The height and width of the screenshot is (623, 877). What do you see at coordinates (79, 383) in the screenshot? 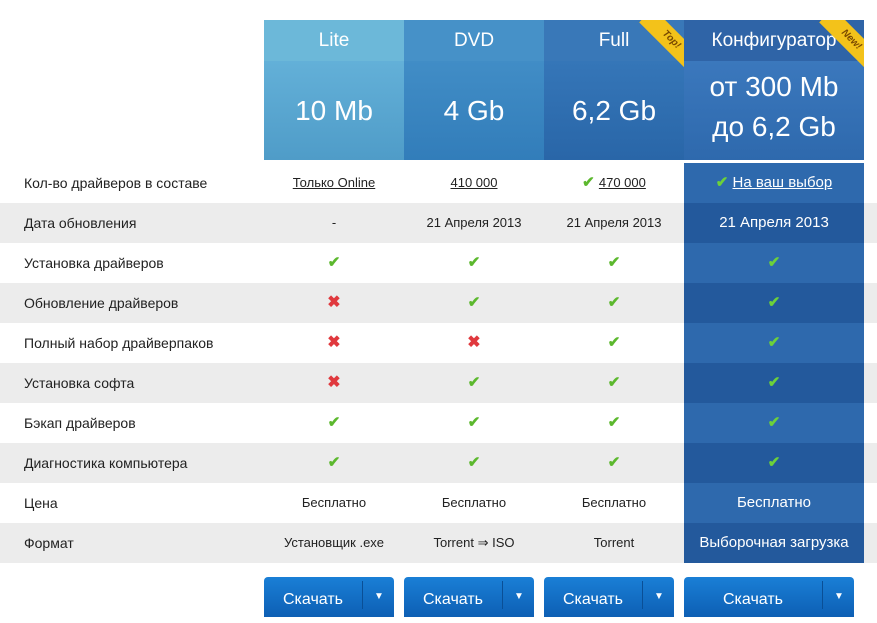
I see `row-label: Установка софта` at bounding box center [79, 383].